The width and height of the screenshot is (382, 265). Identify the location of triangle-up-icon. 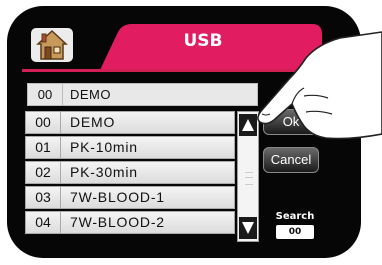
(248, 125).